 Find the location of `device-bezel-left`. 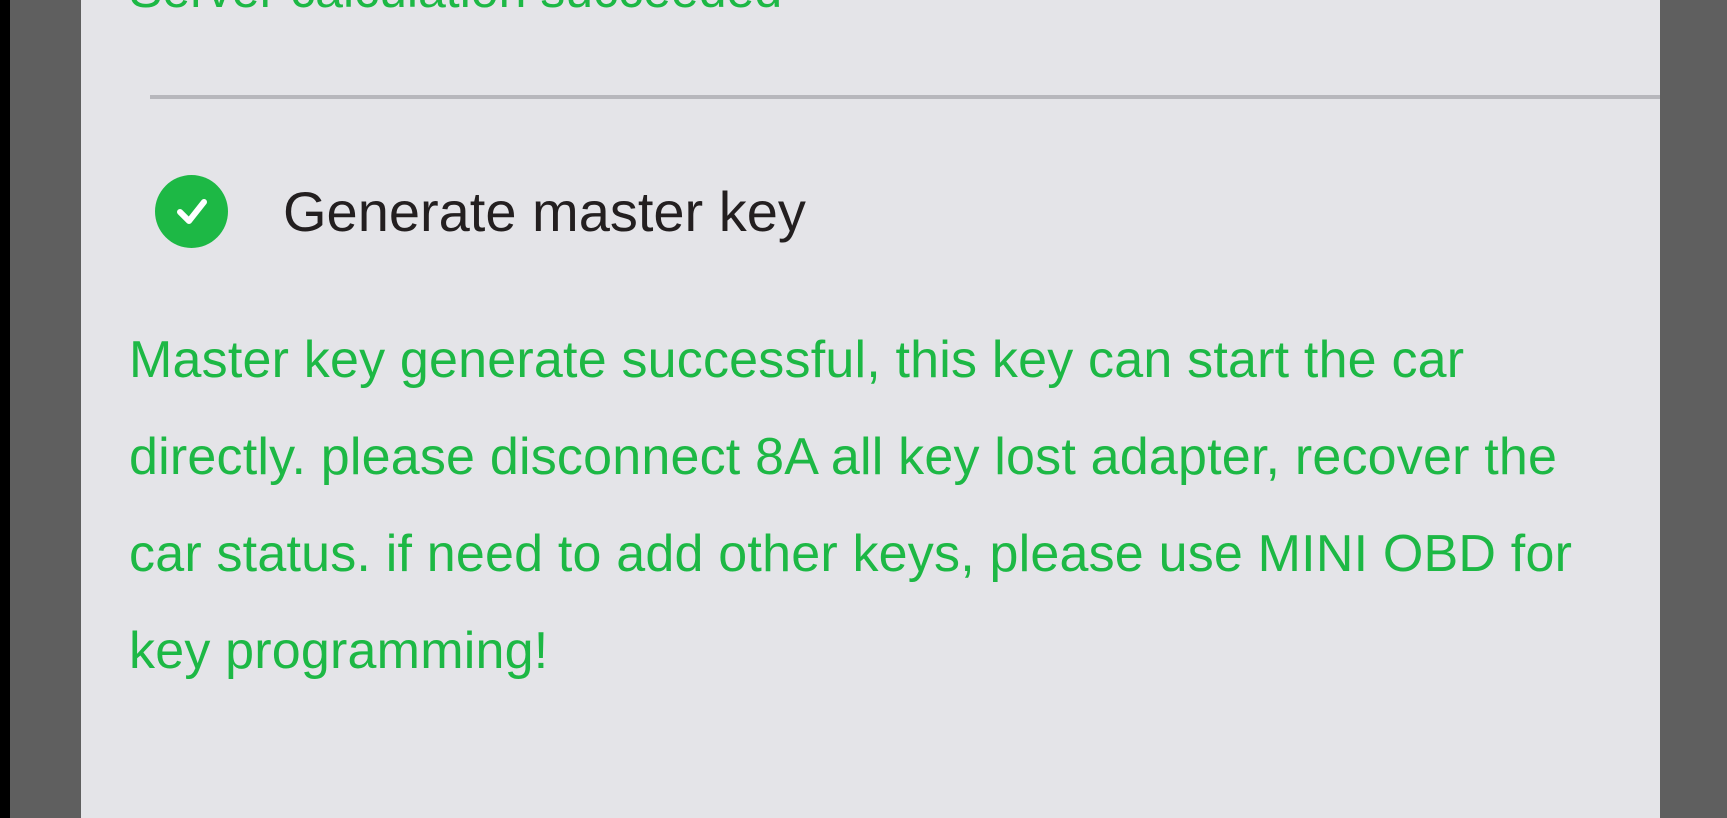

device-bezel-left is located at coordinates (45, 409).